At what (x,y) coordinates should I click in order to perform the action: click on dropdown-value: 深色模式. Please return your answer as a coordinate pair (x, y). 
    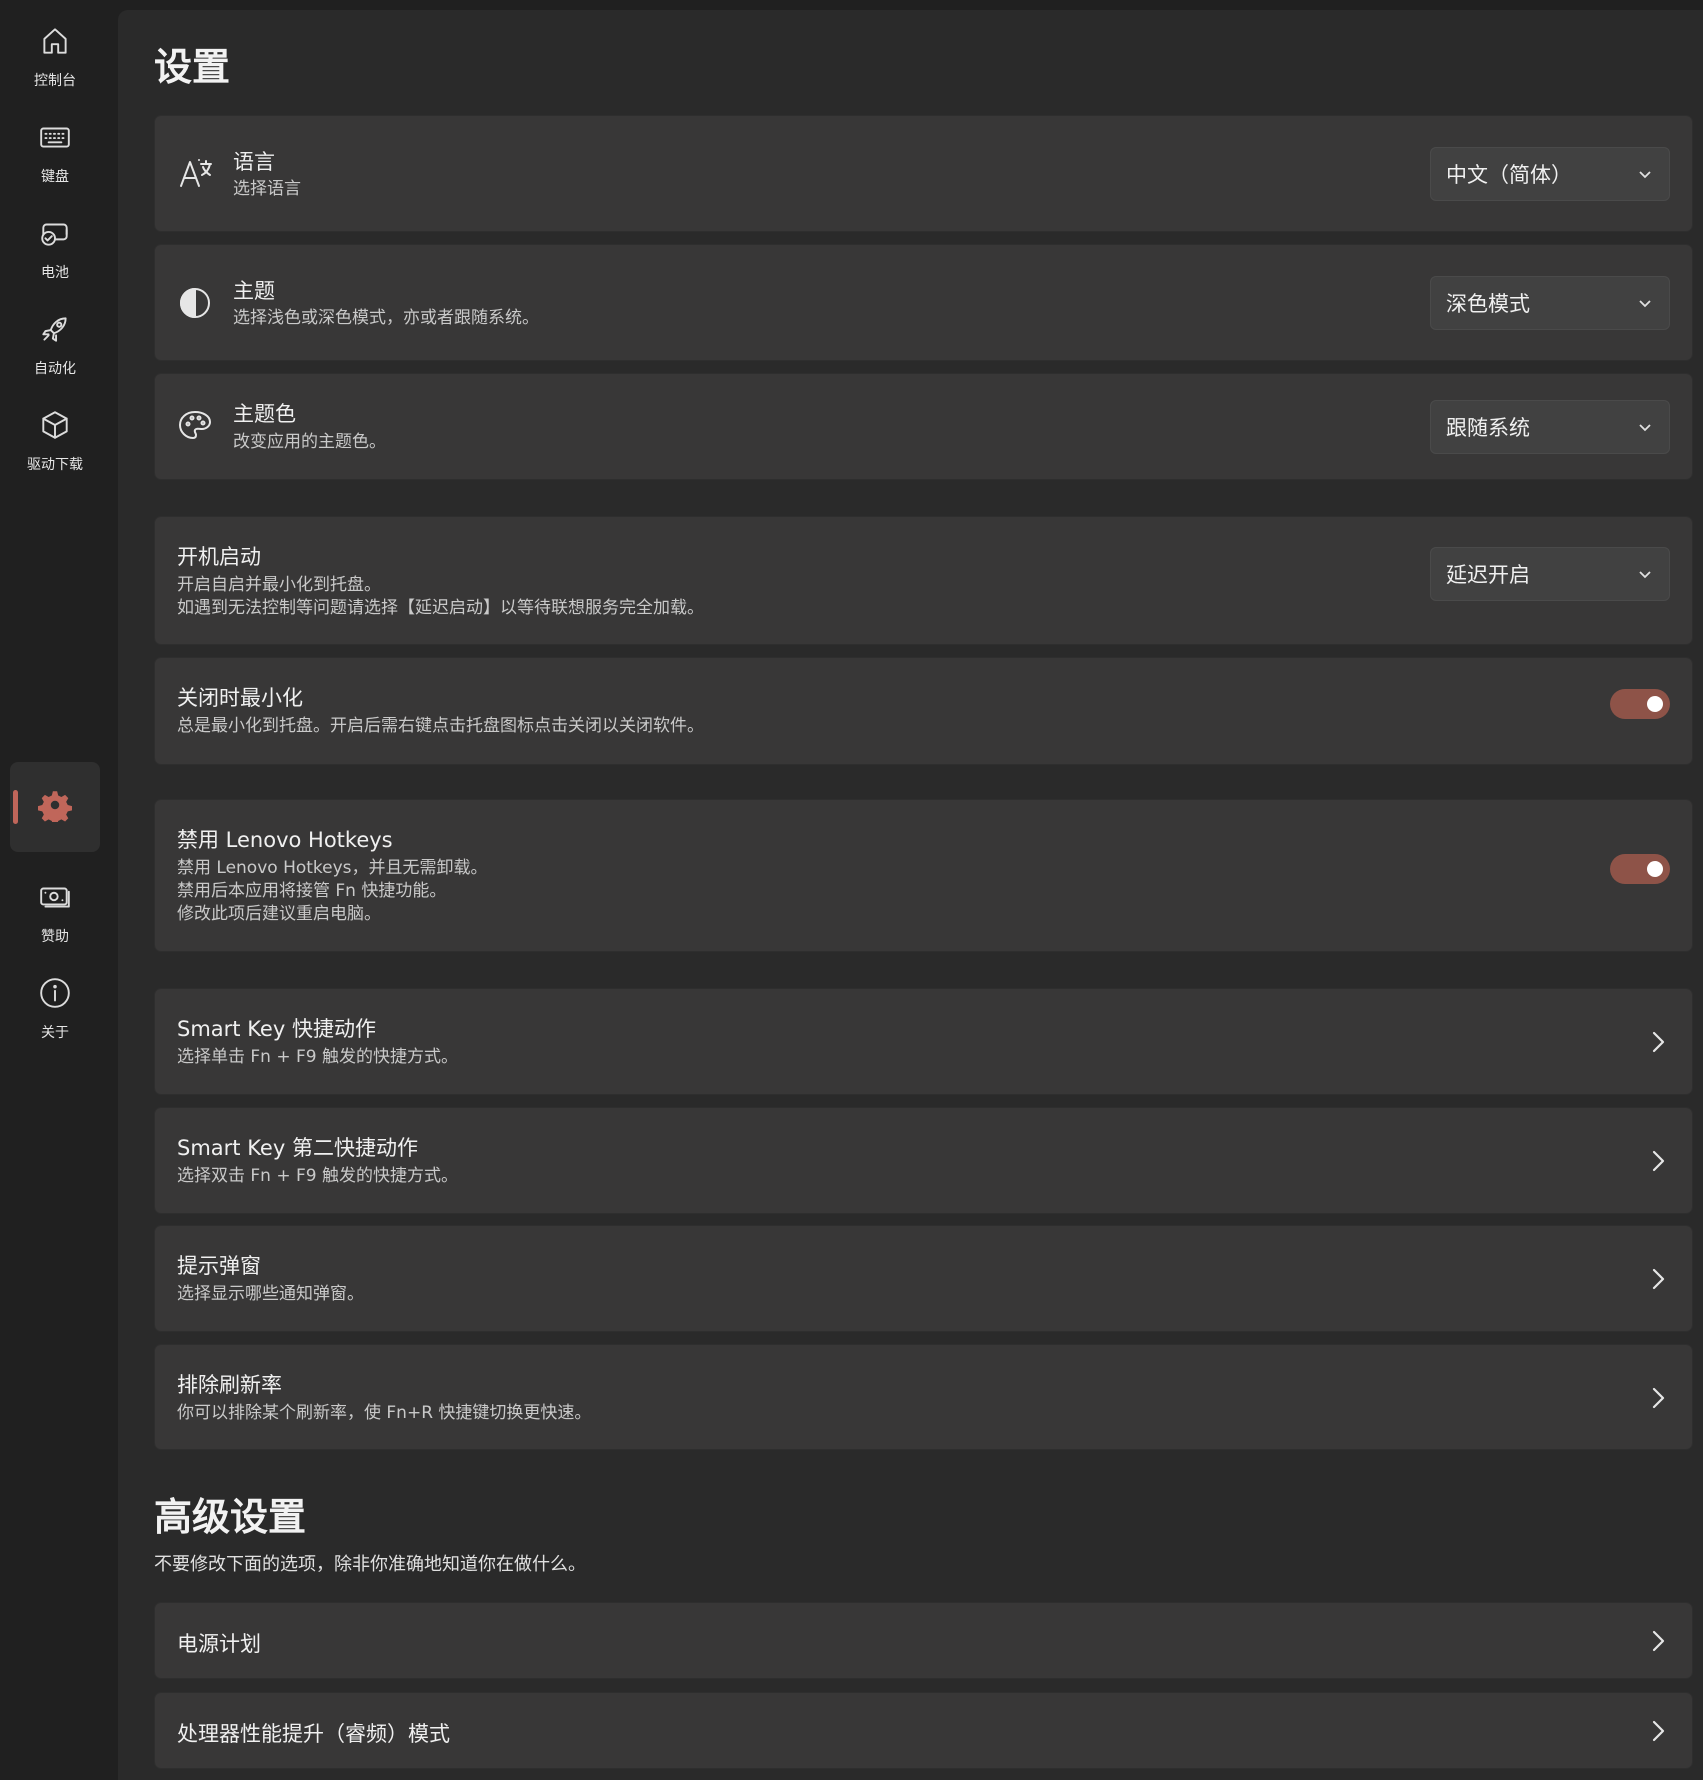
    Looking at the image, I should click on (1488, 304).